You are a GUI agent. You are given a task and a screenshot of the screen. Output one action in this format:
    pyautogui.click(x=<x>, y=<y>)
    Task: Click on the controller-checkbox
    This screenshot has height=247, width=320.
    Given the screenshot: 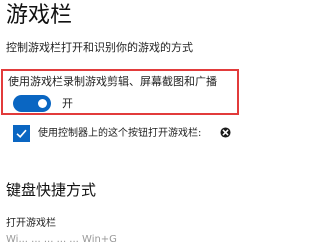 What is the action you would take?
    pyautogui.click(x=21, y=133)
    